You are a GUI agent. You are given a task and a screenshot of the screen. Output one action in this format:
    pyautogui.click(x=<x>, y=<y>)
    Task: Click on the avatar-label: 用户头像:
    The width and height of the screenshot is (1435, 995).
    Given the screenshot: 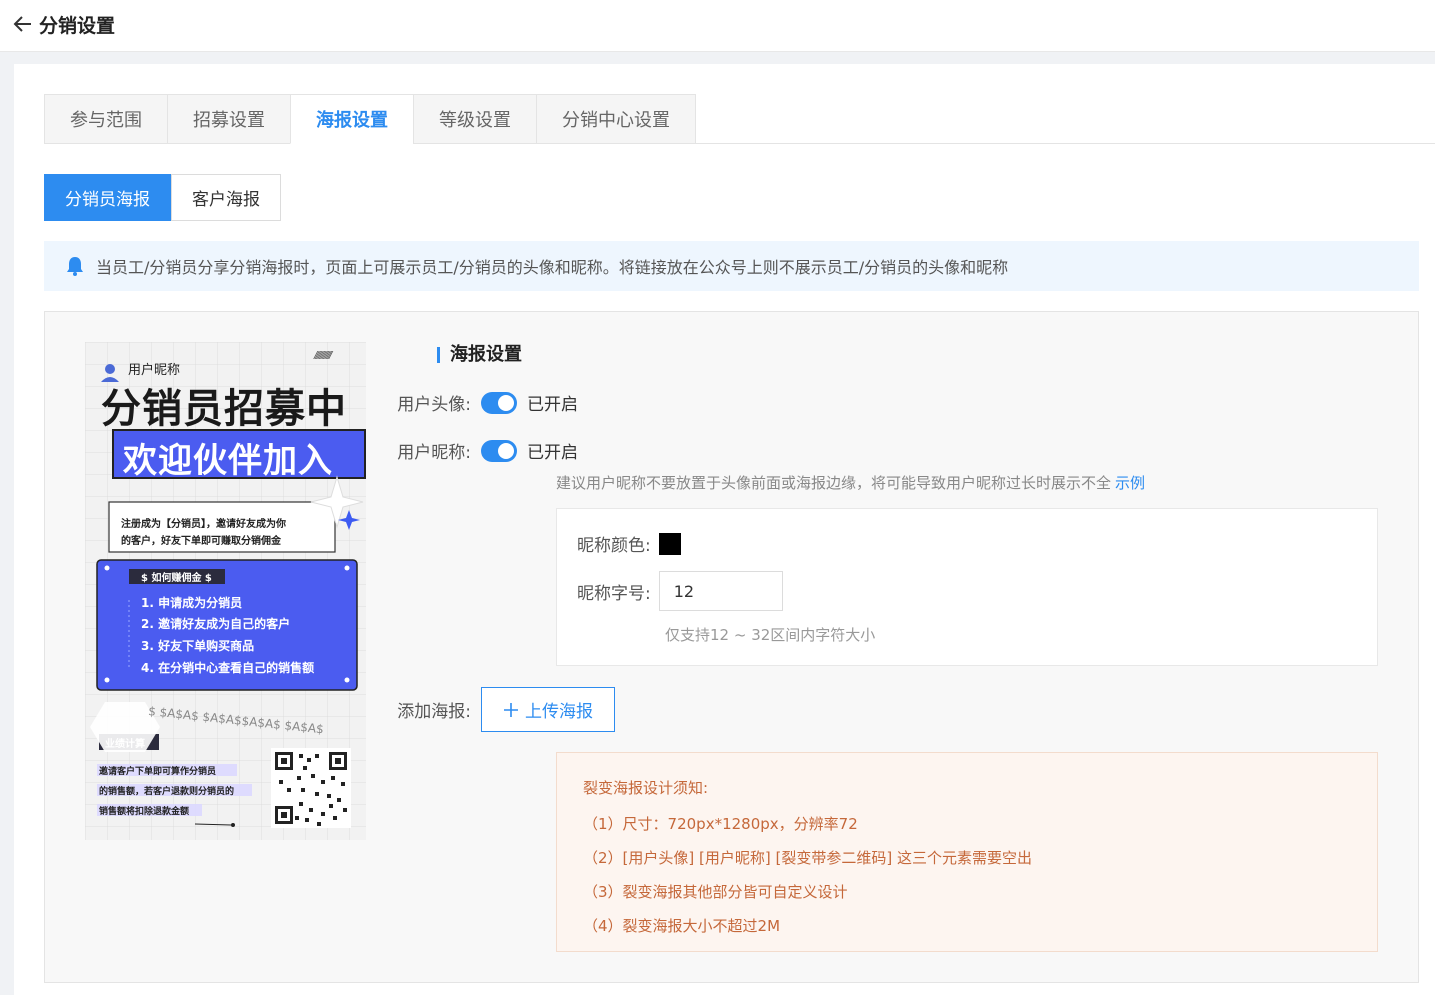 What is the action you would take?
    pyautogui.click(x=434, y=405)
    